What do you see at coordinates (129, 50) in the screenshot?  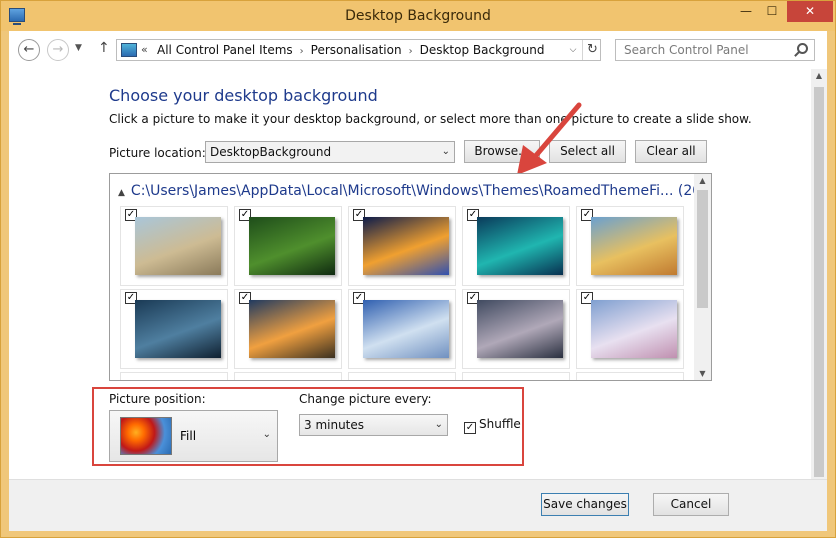 I see `control-panel-icon` at bounding box center [129, 50].